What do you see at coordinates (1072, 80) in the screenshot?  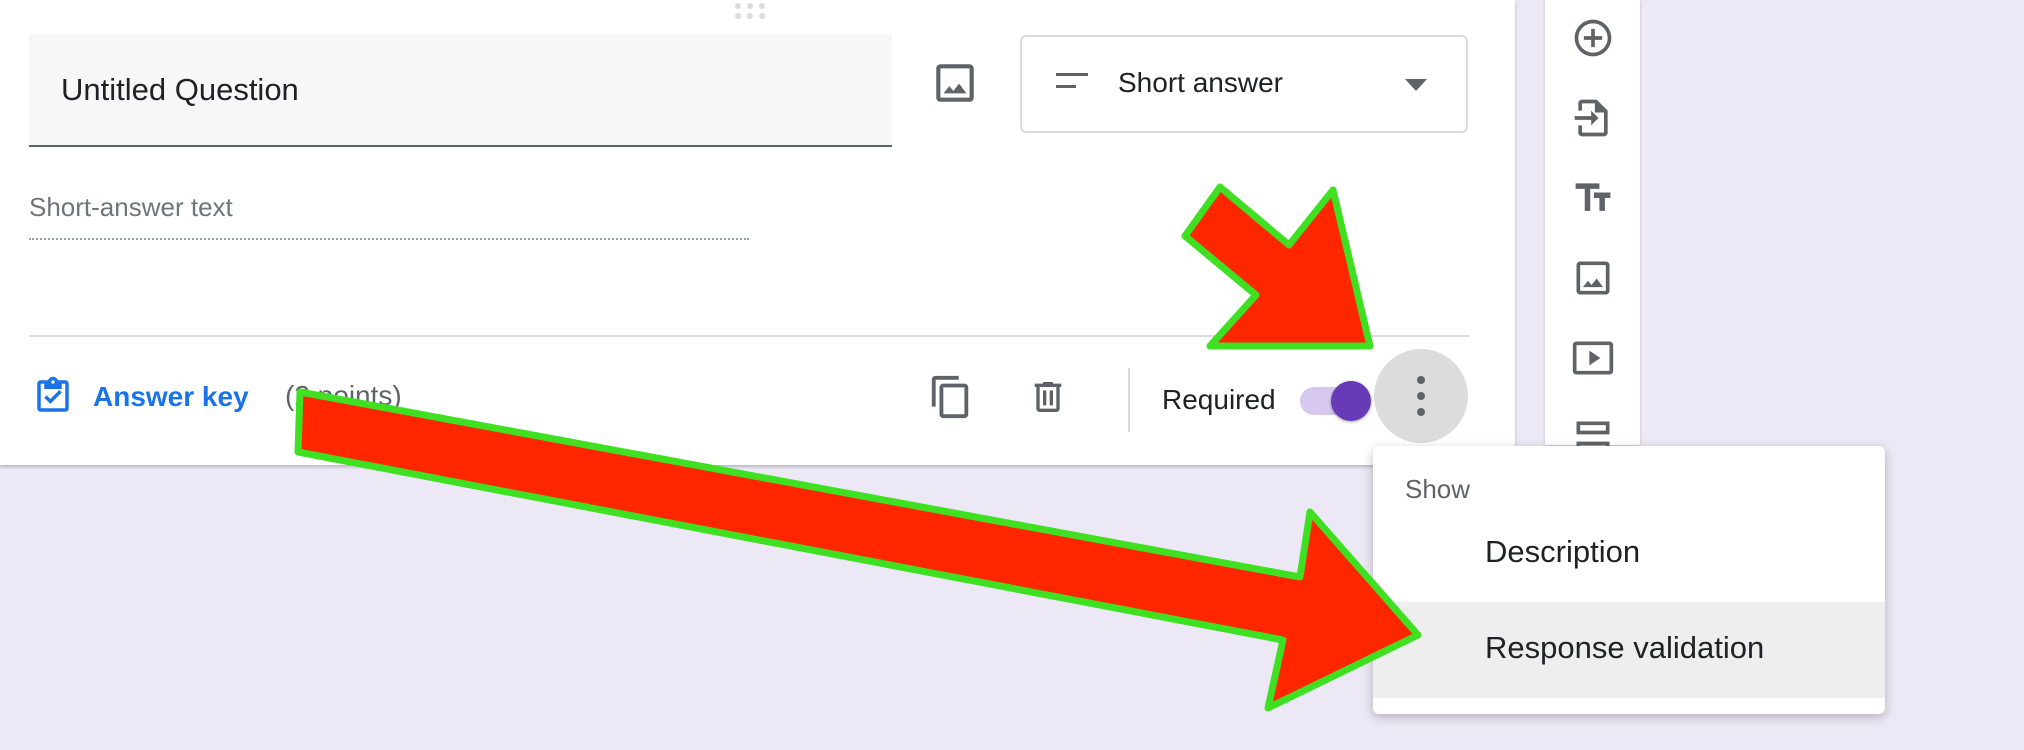 I see `short-answer-icon` at bounding box center [1072, 80].